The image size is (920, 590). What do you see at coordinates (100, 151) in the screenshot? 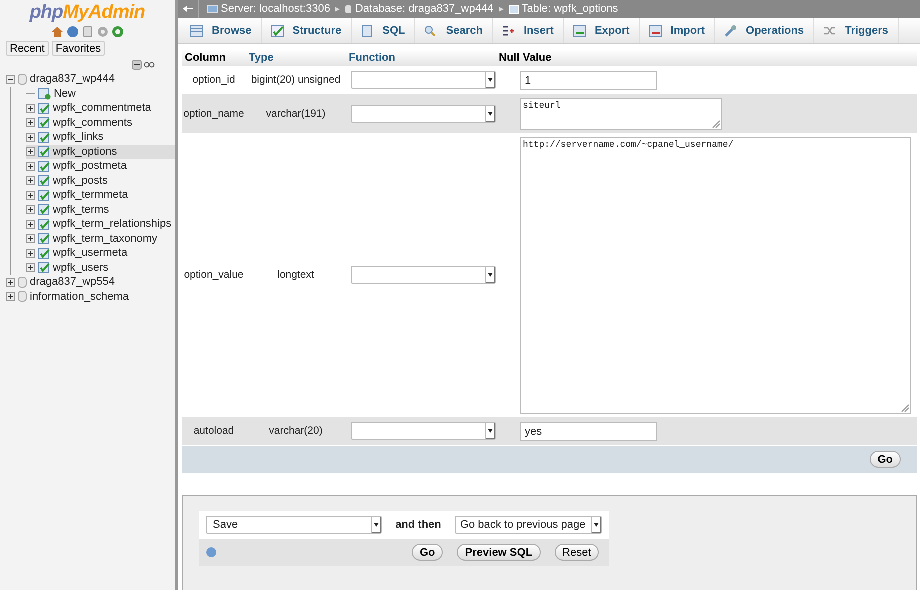
I see `tree-item: wpfk_options` at bounding box center [100, 151].